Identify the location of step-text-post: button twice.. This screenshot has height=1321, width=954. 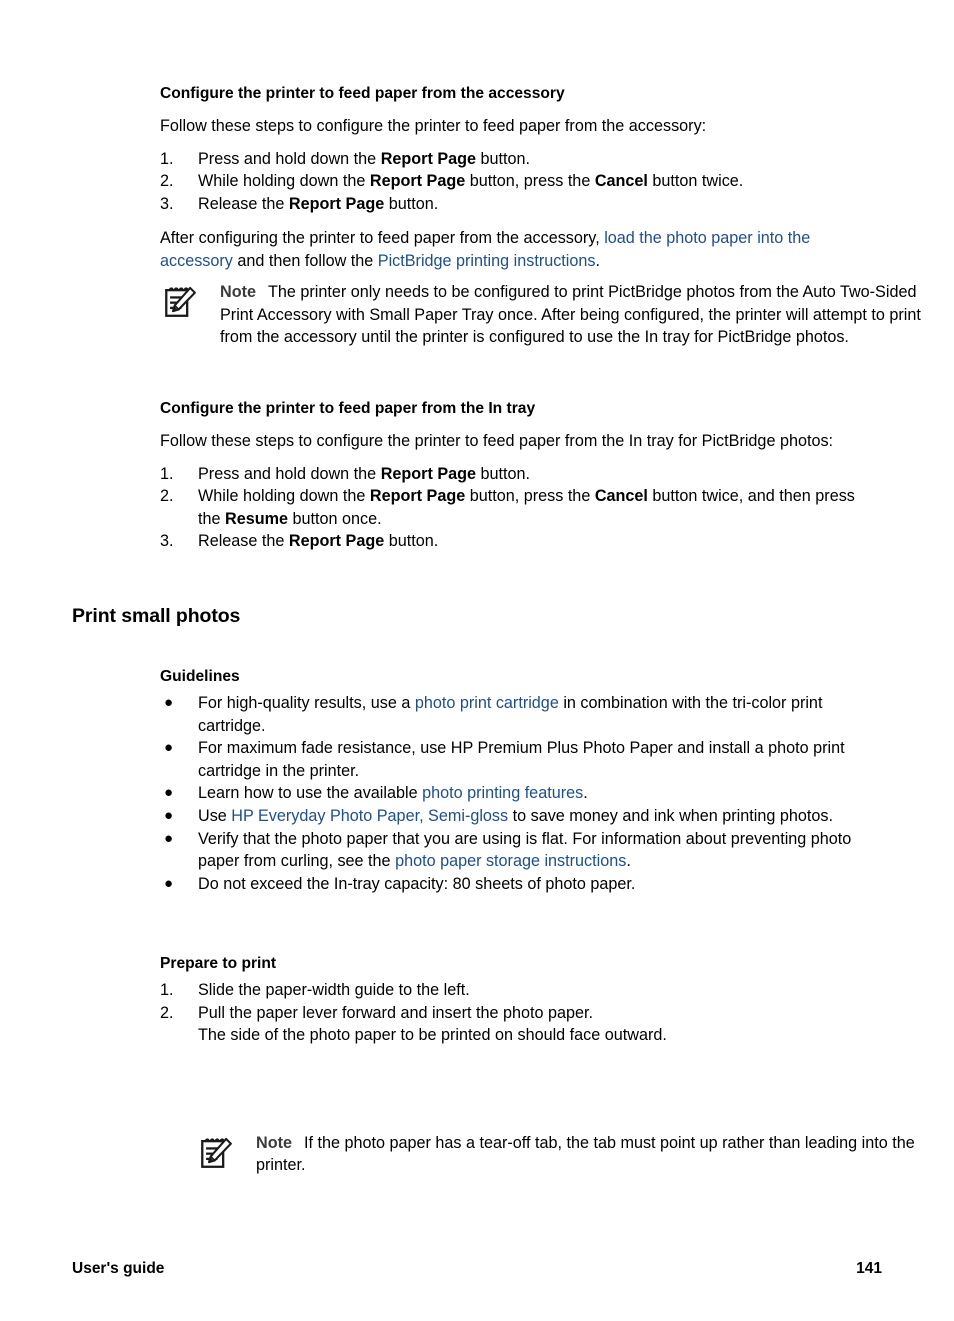
(695, 181).